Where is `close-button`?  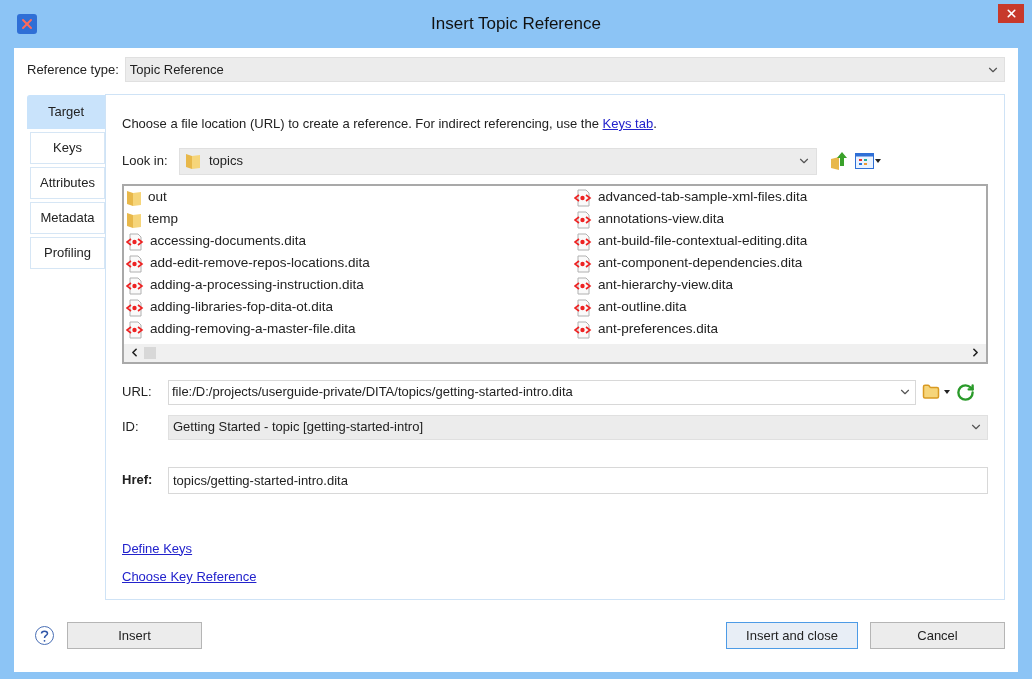
close-button is located at coordinates (1011, 13).